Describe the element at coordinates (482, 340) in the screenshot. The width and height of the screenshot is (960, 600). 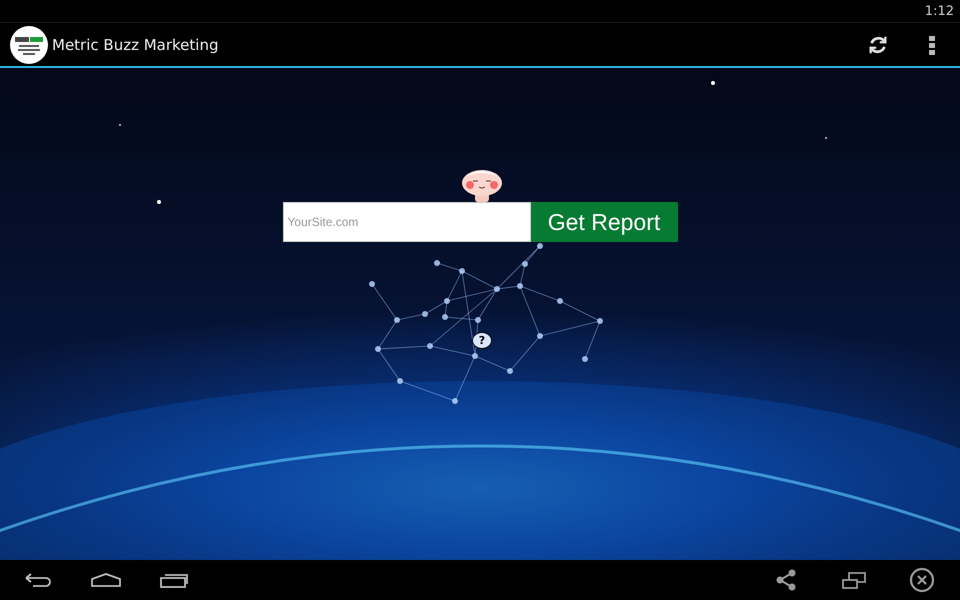
I see `help-bubble-icon: ?` at that location.